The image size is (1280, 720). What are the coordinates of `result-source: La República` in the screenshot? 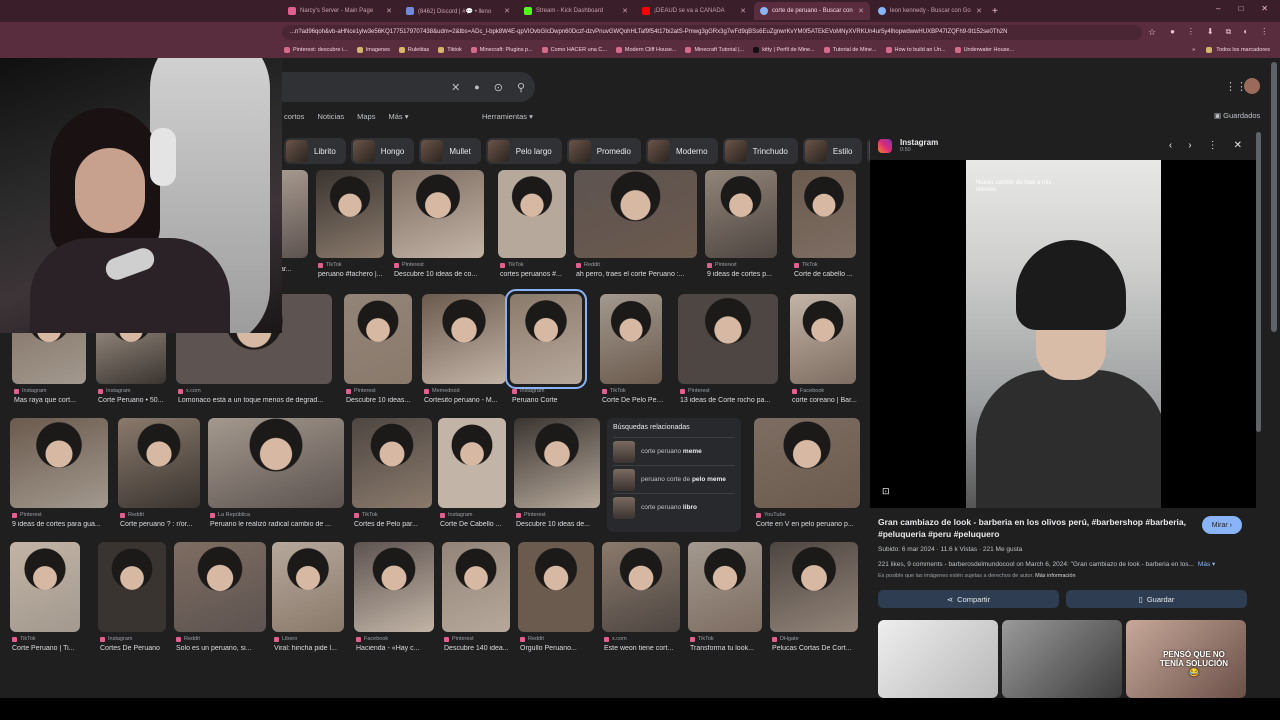 It's located at (230, 515).